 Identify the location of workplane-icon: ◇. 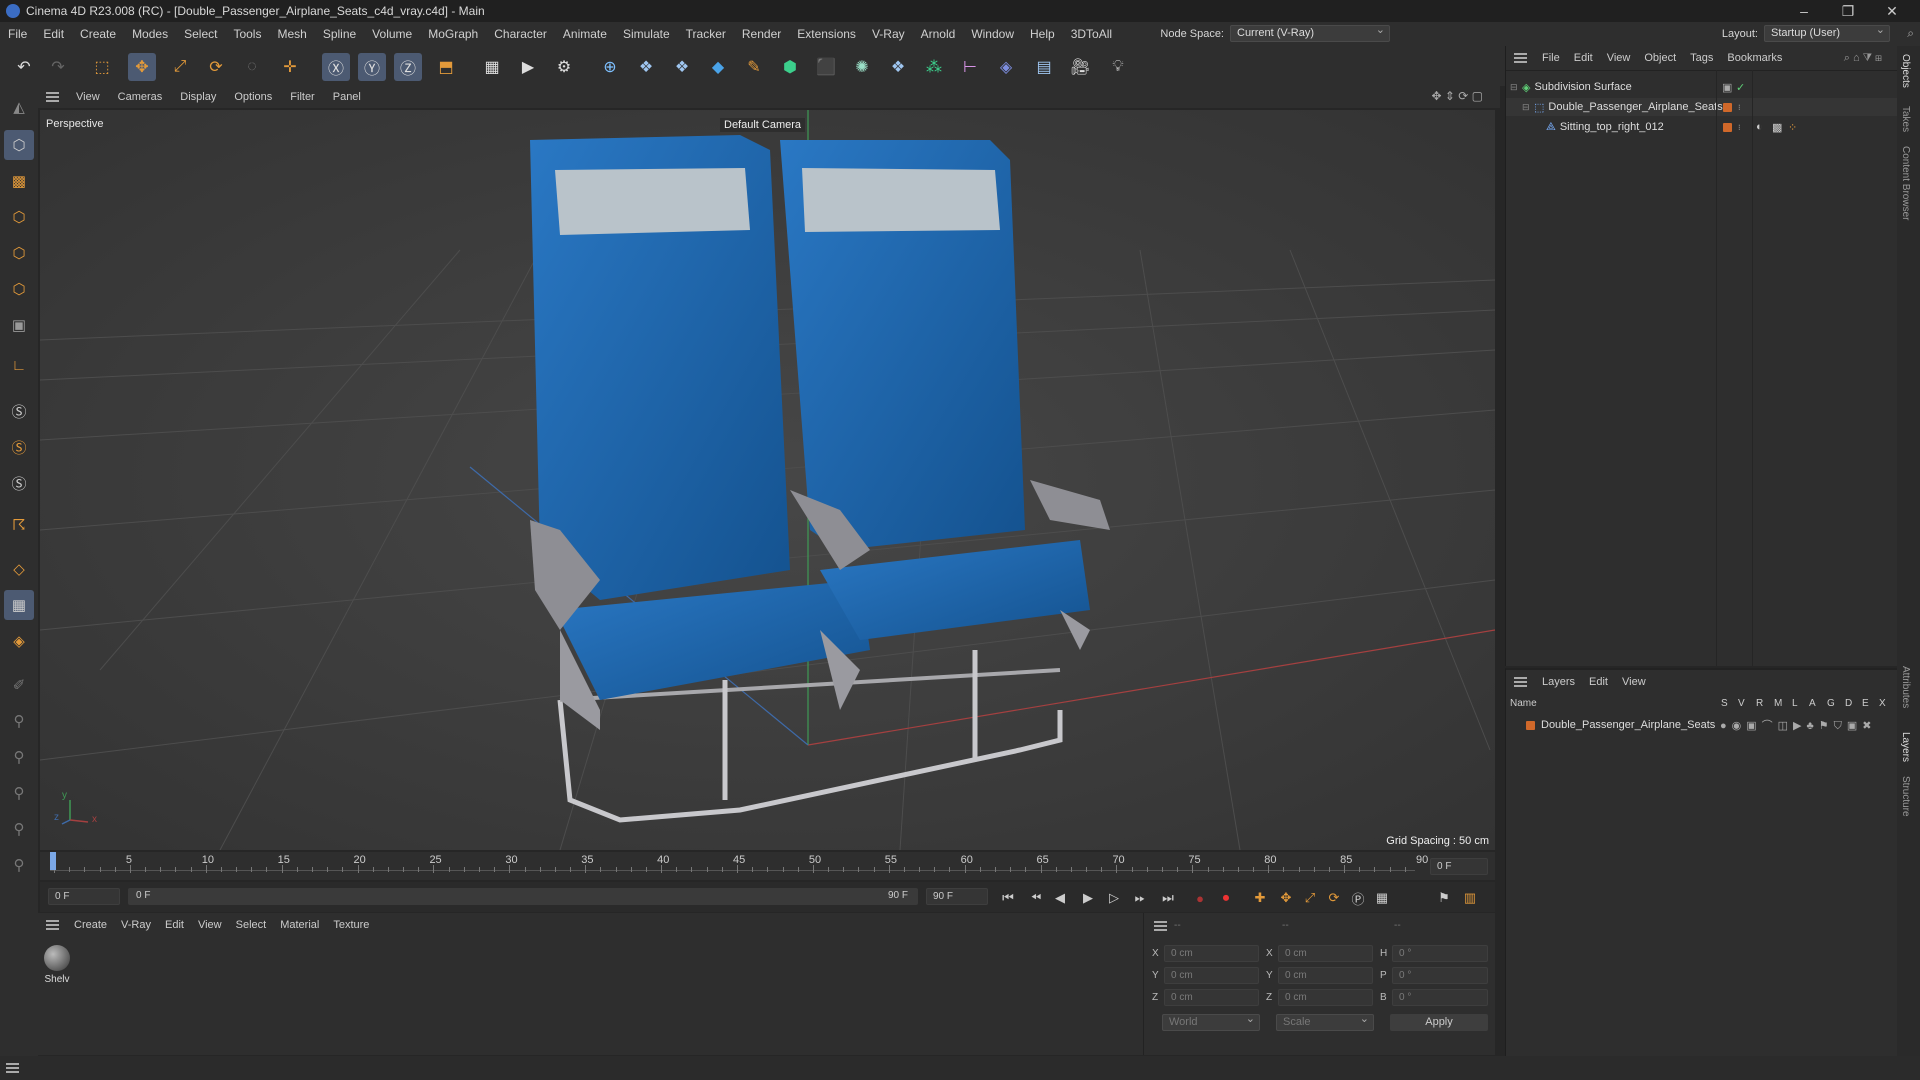
(19, 569).